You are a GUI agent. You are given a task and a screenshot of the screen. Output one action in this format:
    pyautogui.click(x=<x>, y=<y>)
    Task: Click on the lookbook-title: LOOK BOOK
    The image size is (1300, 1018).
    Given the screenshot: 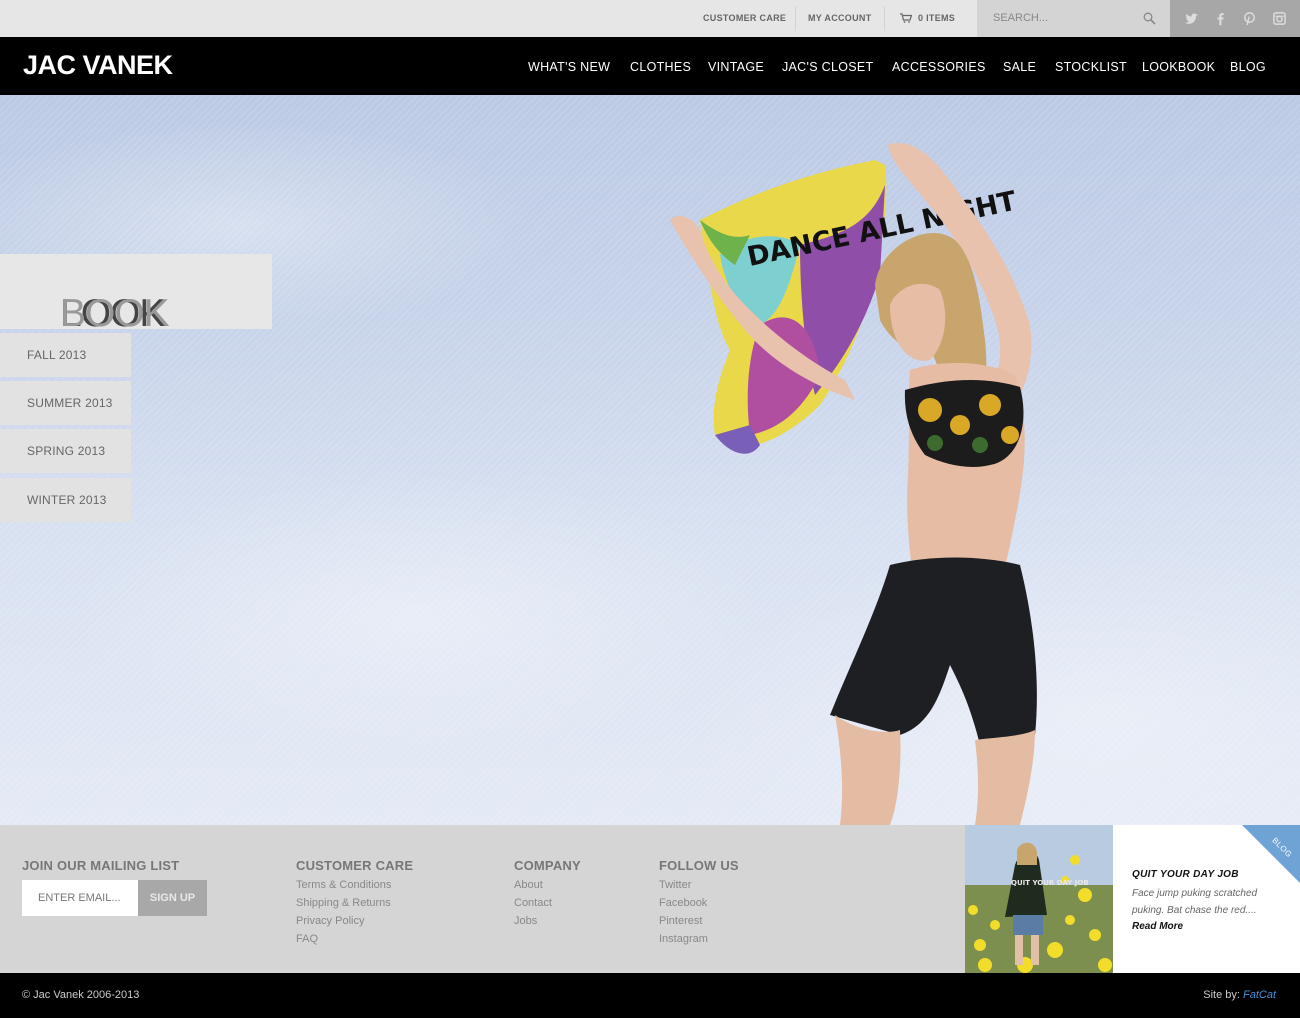 What is the action you would take?
    pyautogui.click(x=136, y=294)
    